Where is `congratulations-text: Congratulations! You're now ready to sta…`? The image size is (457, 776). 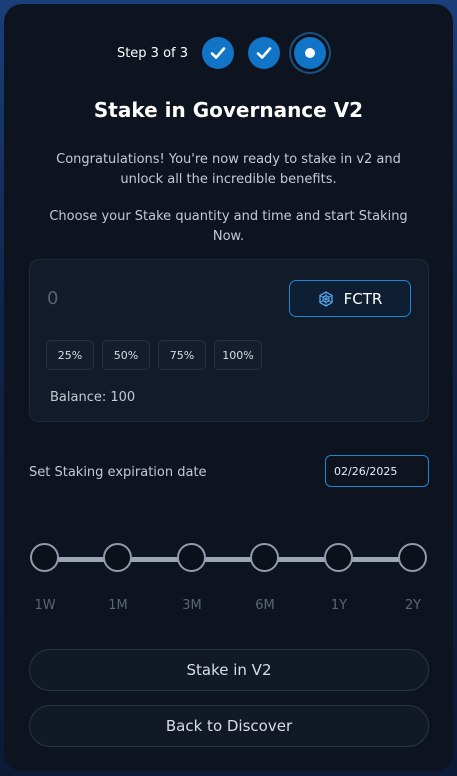
congratulations-text: Congratulations! You're now ready to sta… is located at coordinates (228, 169).